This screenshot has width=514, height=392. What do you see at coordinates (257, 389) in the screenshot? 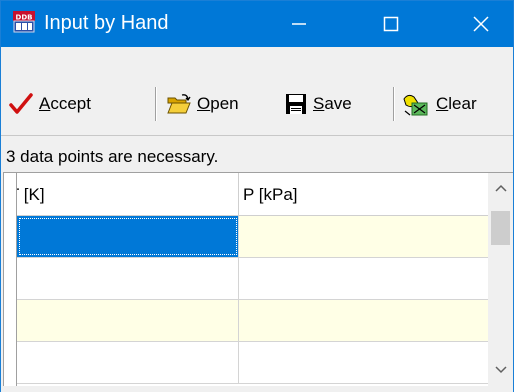
I see `window-bottom-edge` at bounding box center [257, 389].